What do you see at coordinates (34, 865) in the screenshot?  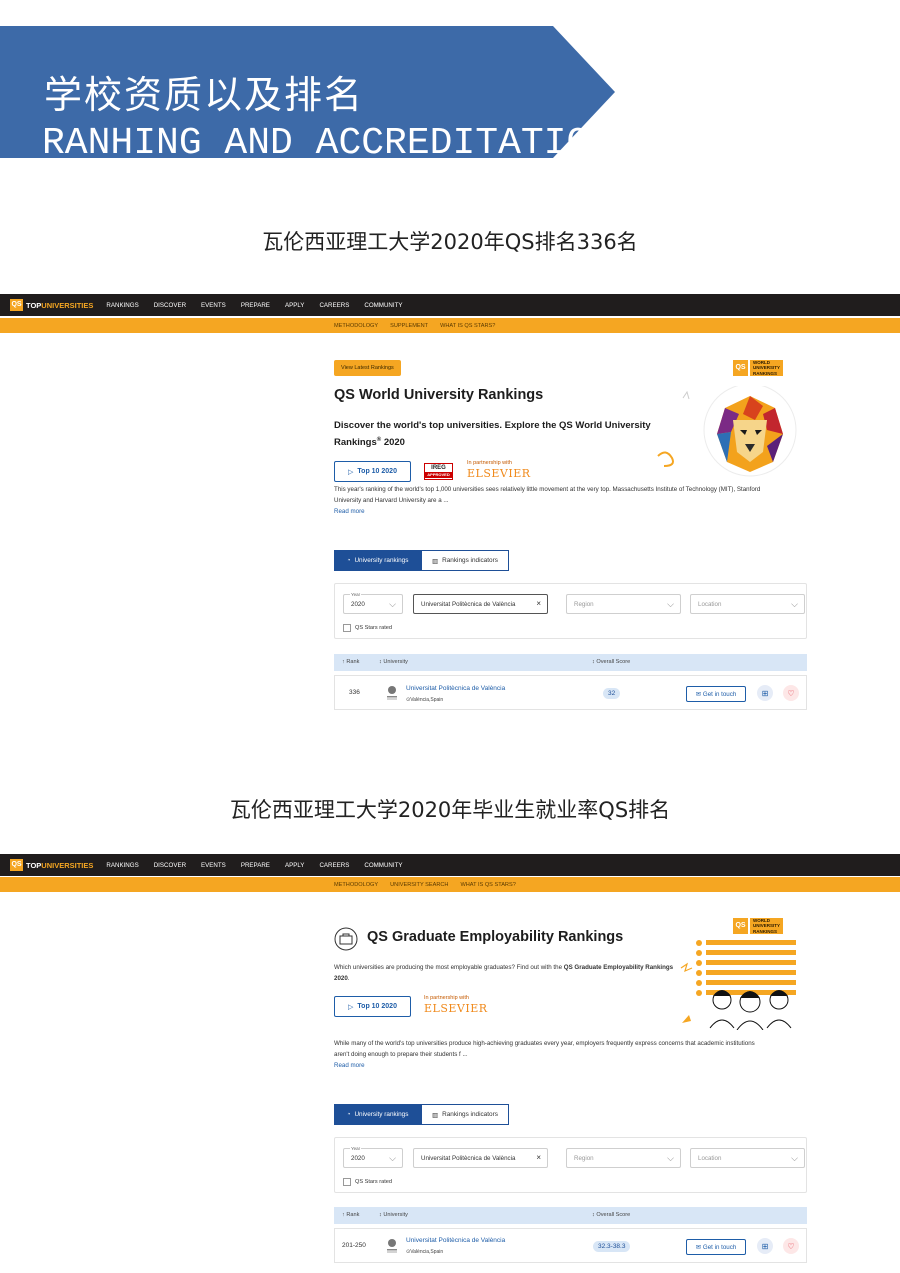 I see `logo-top-text: TOP` at bounding box center [34, 865].